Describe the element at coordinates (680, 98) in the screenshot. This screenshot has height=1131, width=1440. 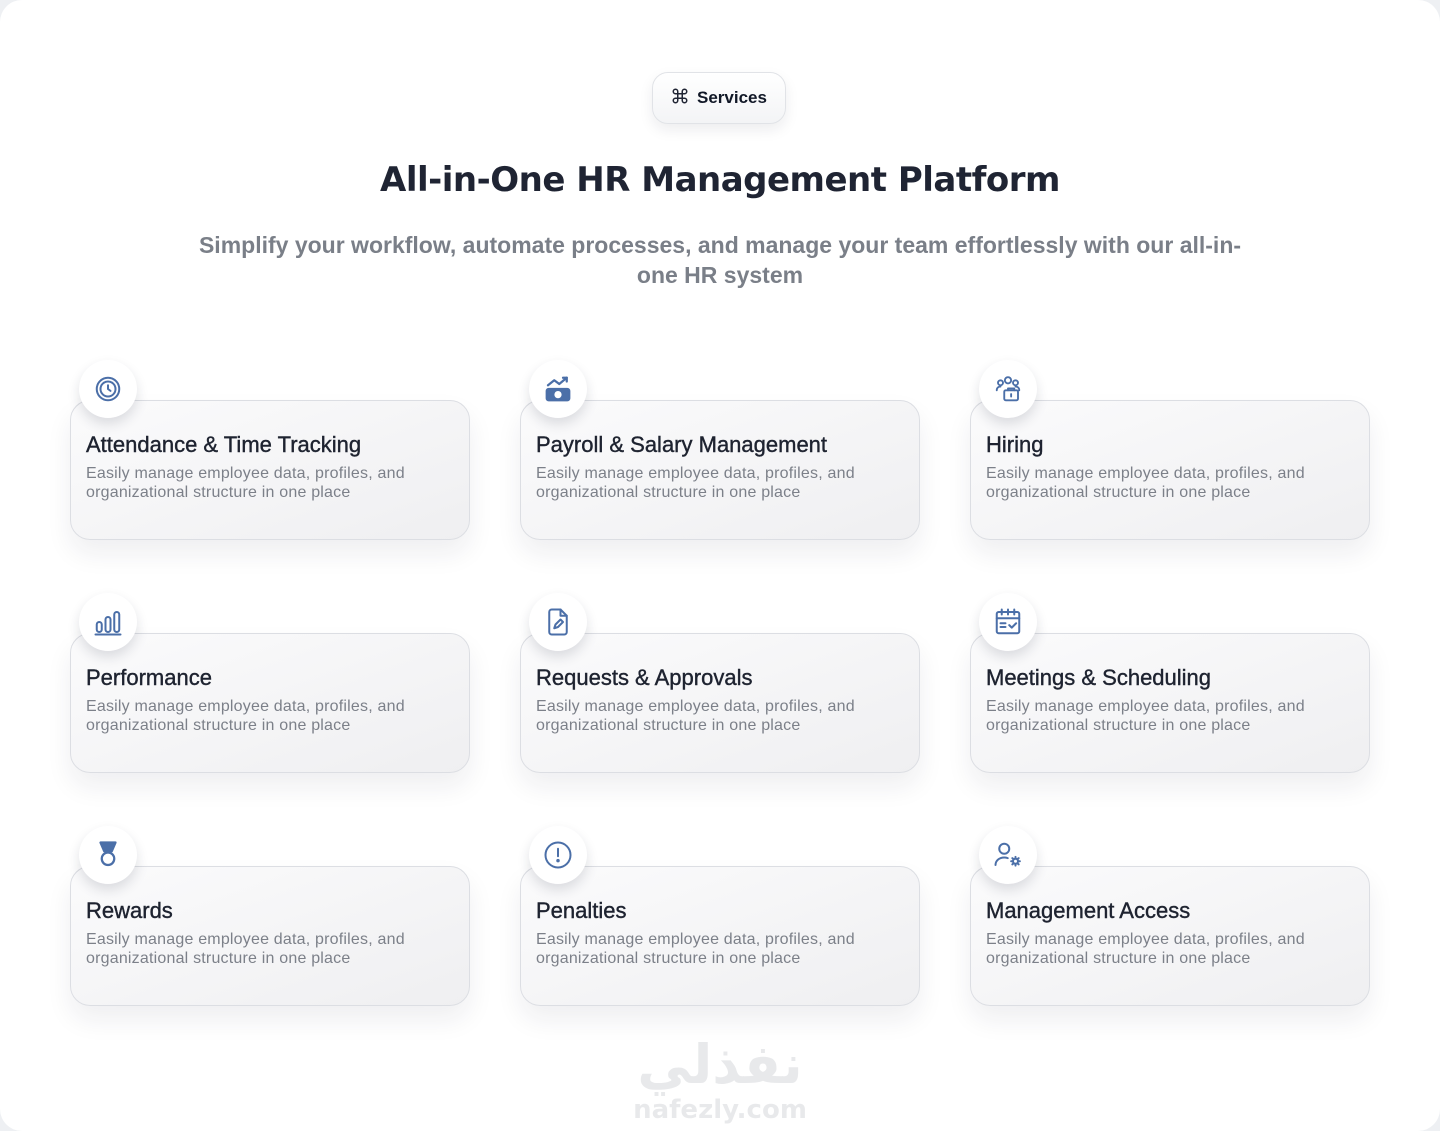
I see `command-icon` at that location.